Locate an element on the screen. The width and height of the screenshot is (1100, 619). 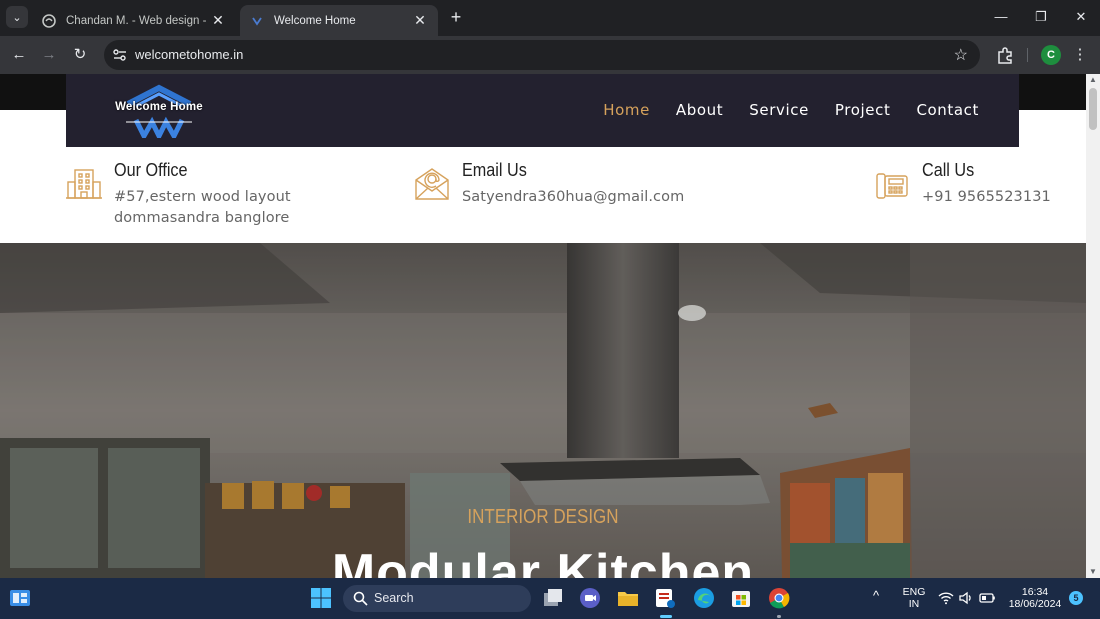
main-menu: Home About Service Project Contact is located at coordinates (791, 110).